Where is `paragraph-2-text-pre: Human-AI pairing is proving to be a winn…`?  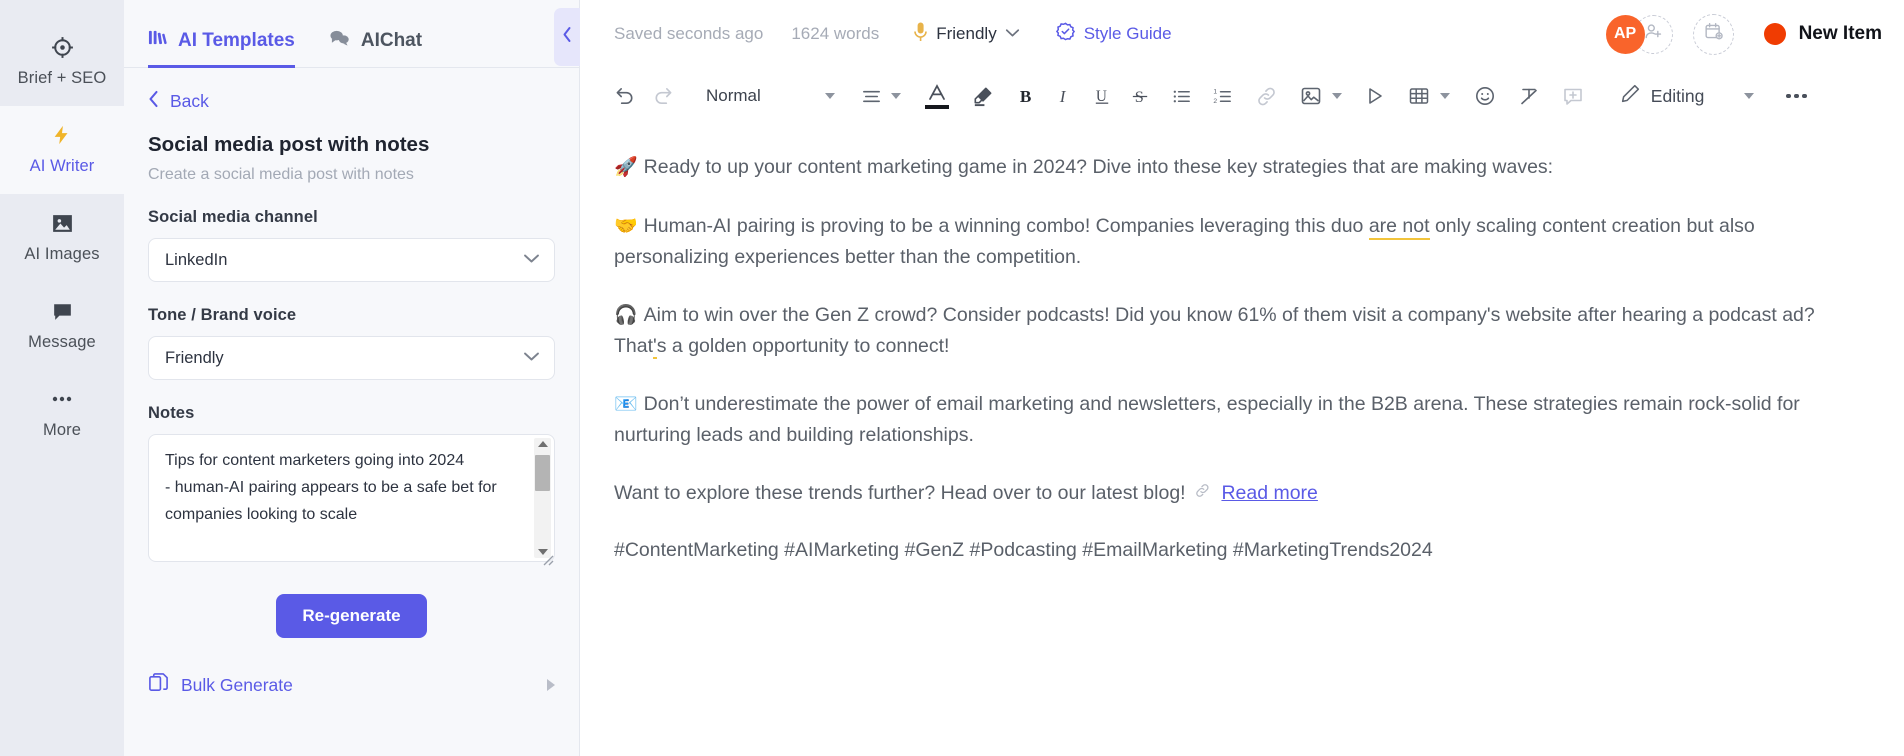
paragraph-2-text-pre: Human-AI pairing is proving to be a winn… is located at coordinates (1006, 225).